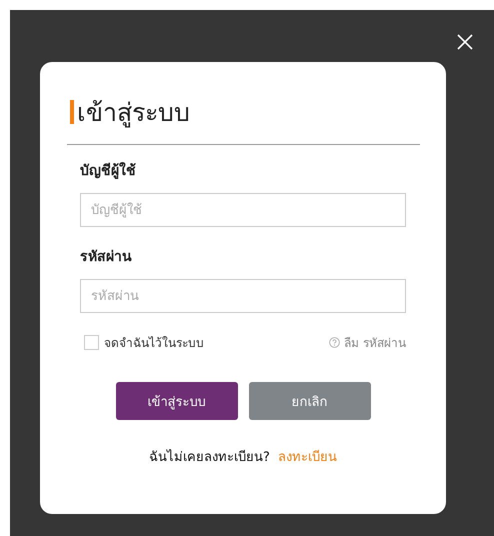  Describe the element at coordinates (108, 171) in the screenshot. I see `field-label: บัญชีผู้ใช้` at that location.